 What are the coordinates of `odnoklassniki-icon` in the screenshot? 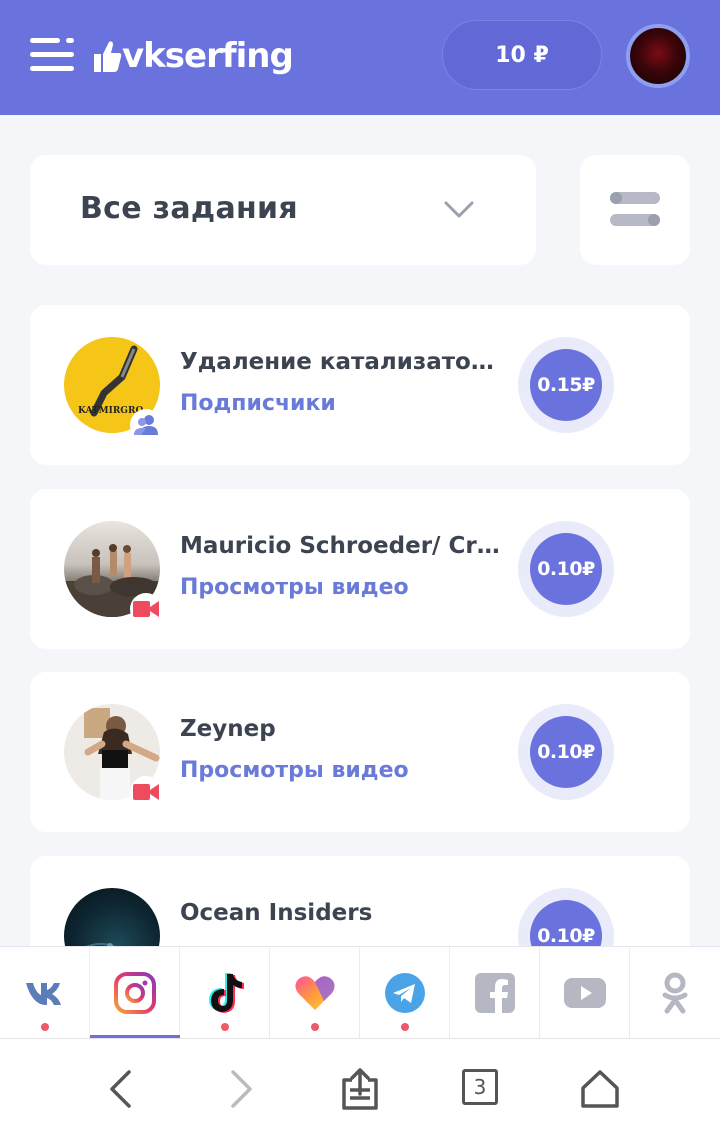 It's located at (675, 993).